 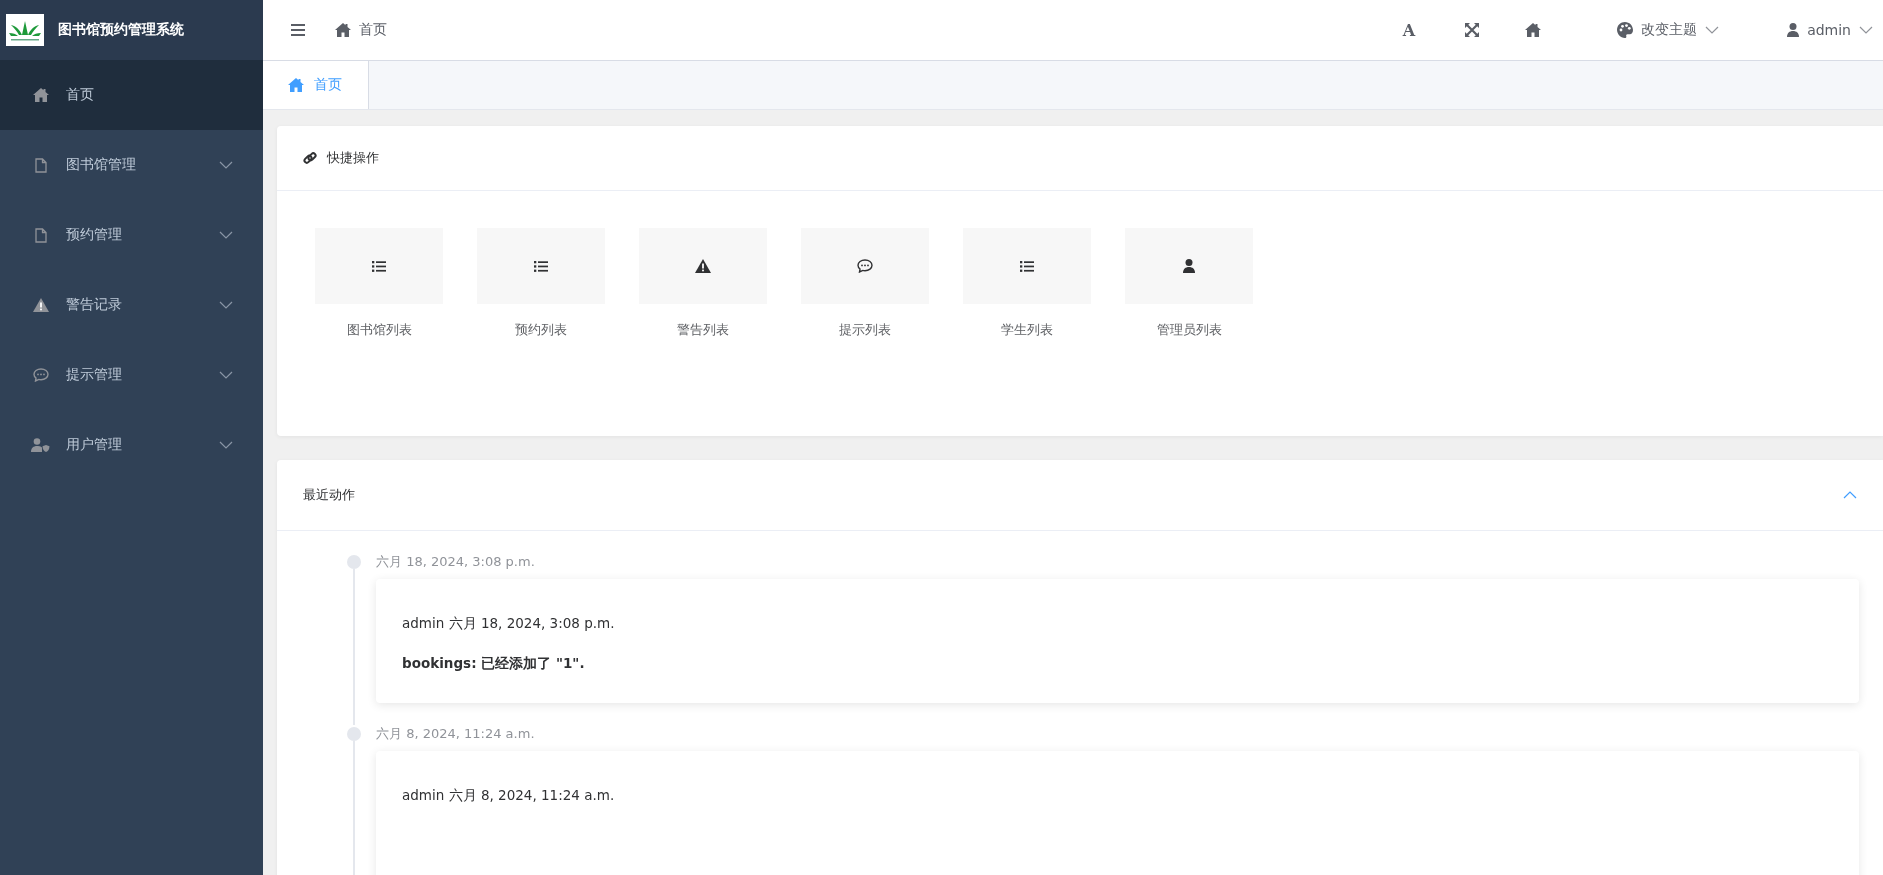 What do you see at coordinates (509, 624) in the screenshot?
I see `activity-byline: admin 六月 18, 2024, 3:08 p.m.` at bounding box center [509, 624].